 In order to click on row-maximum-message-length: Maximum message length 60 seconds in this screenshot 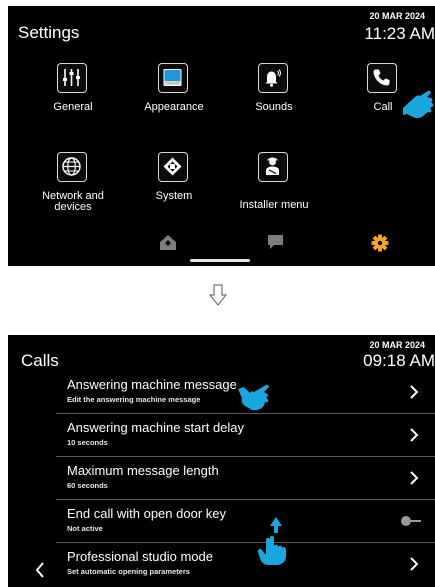, I will do `click(245, 479)`.